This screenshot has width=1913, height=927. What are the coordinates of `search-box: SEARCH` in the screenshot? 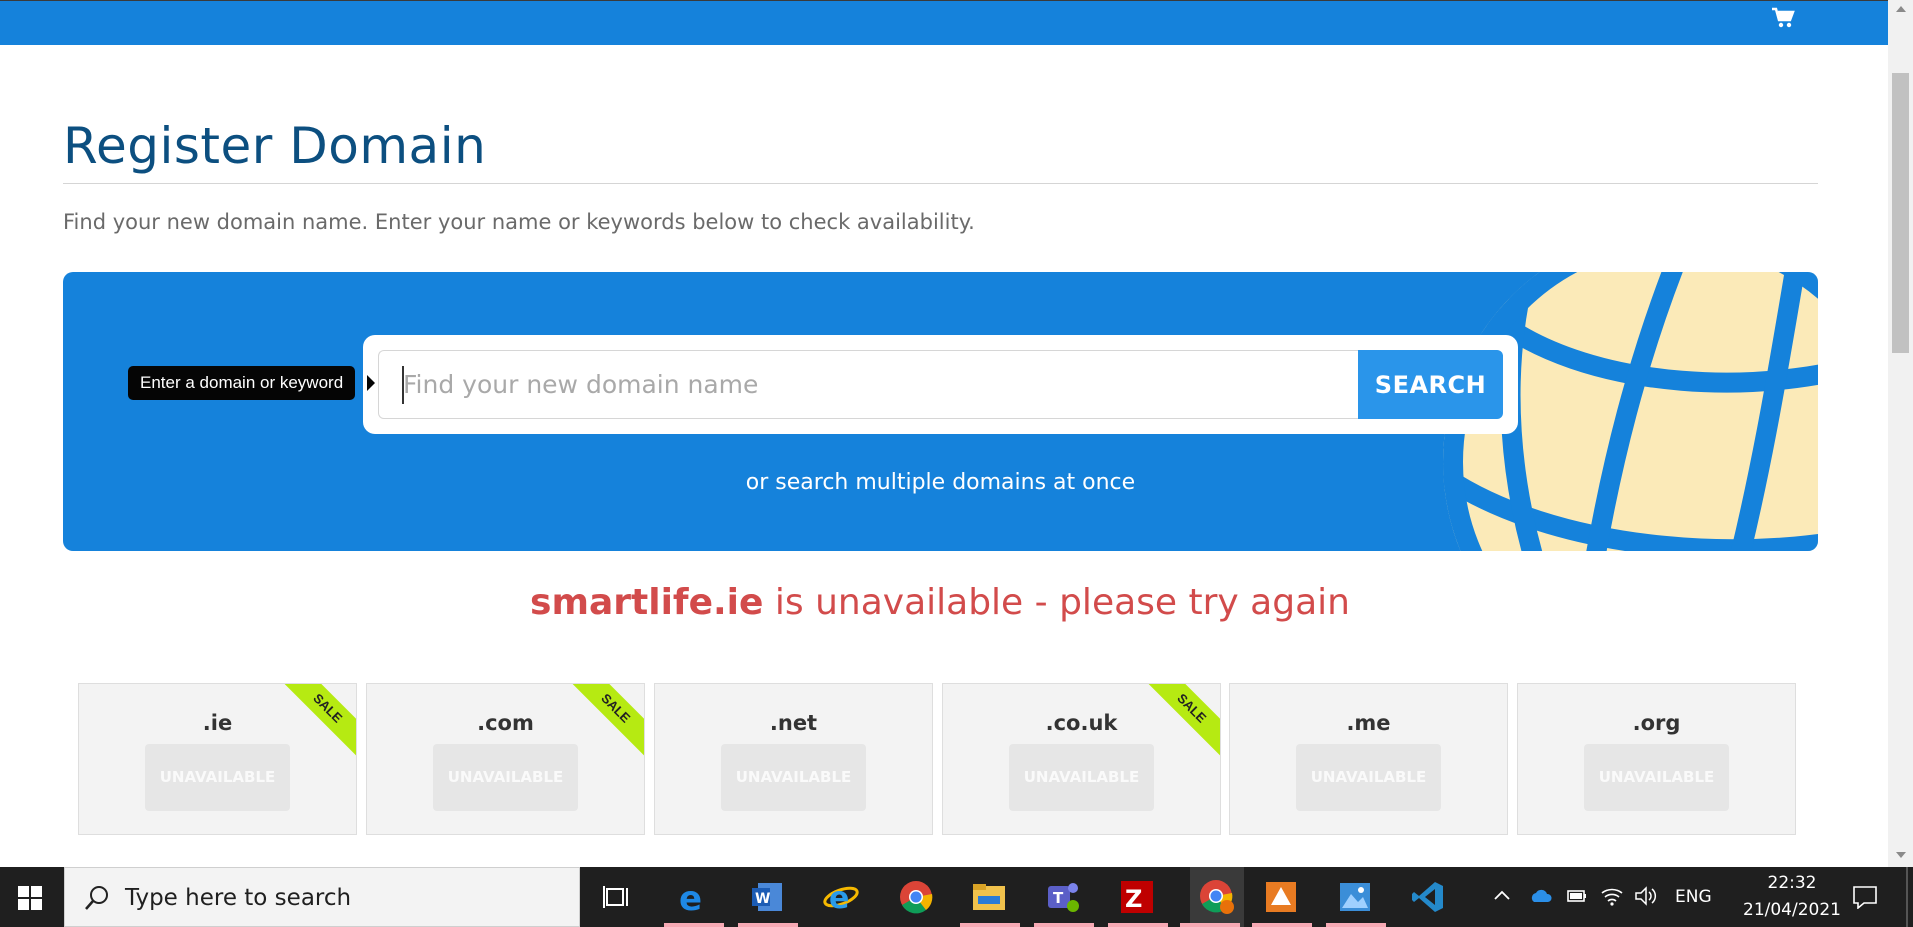 It's located at (940, 384).